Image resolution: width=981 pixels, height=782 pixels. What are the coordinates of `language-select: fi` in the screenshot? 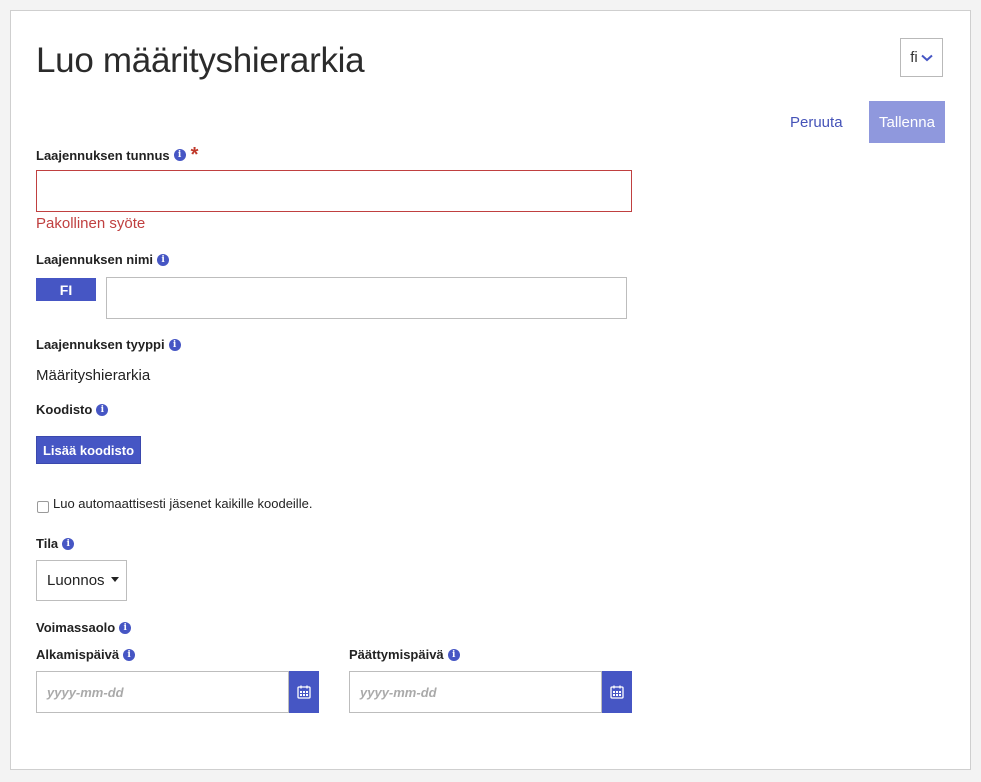 It's located at (921, 57).